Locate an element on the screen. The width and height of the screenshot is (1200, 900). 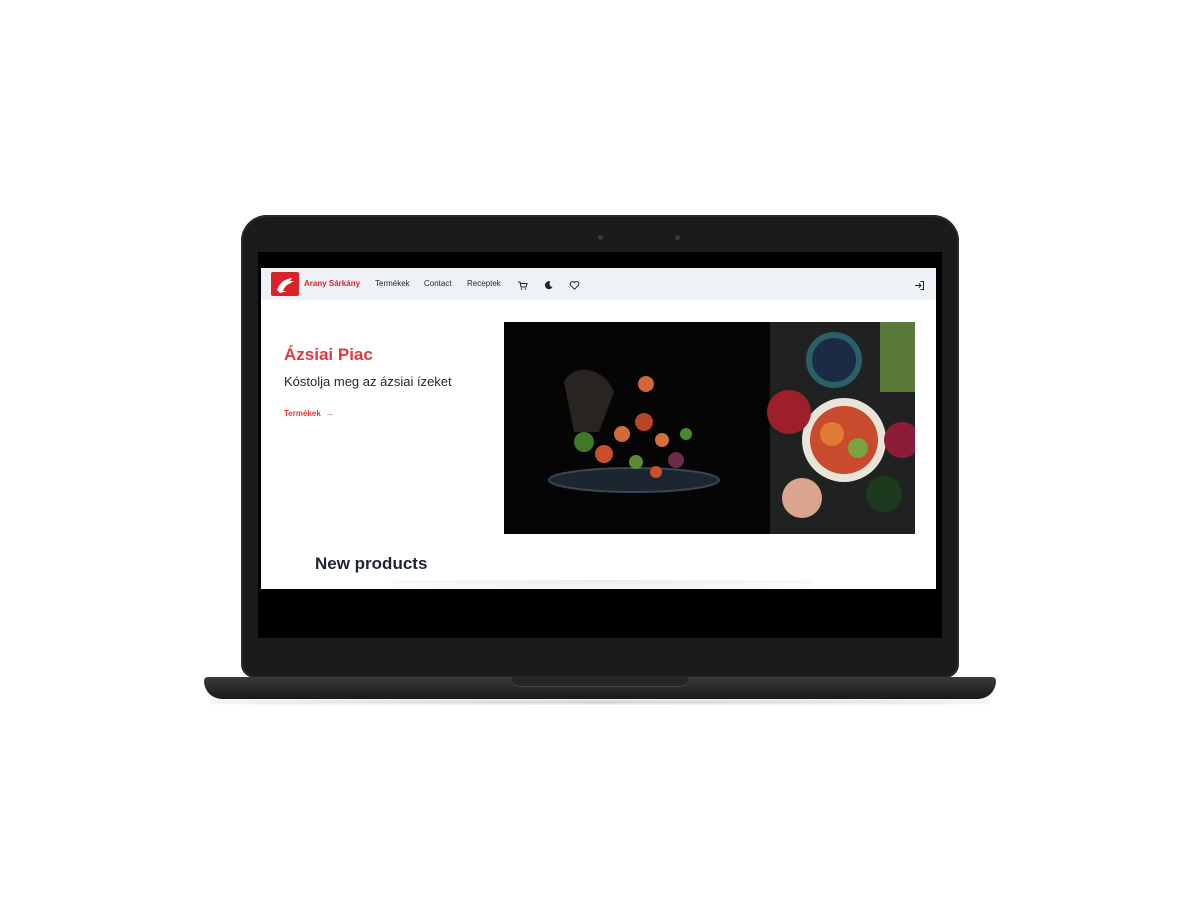
cart-icon is located at coordinates (522, 284).